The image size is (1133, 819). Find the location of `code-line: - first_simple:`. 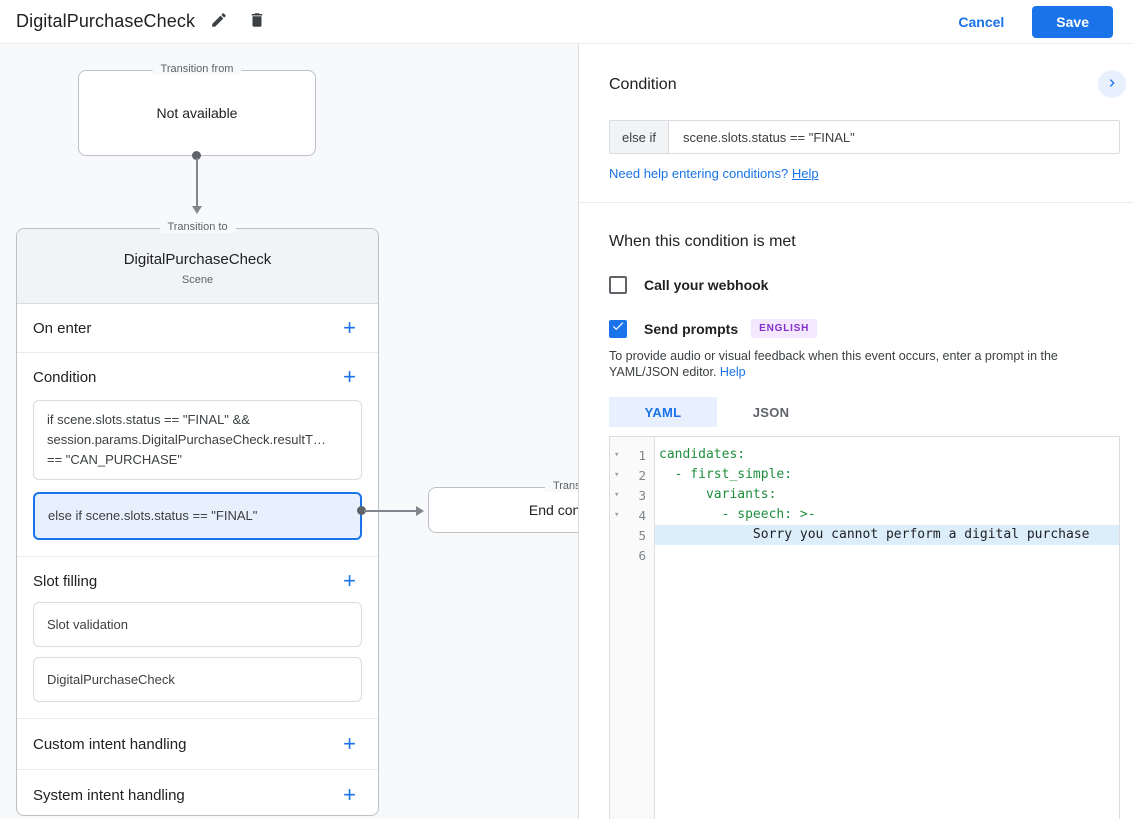

code-line: - first_simple: is located at coordinates (726, 474).